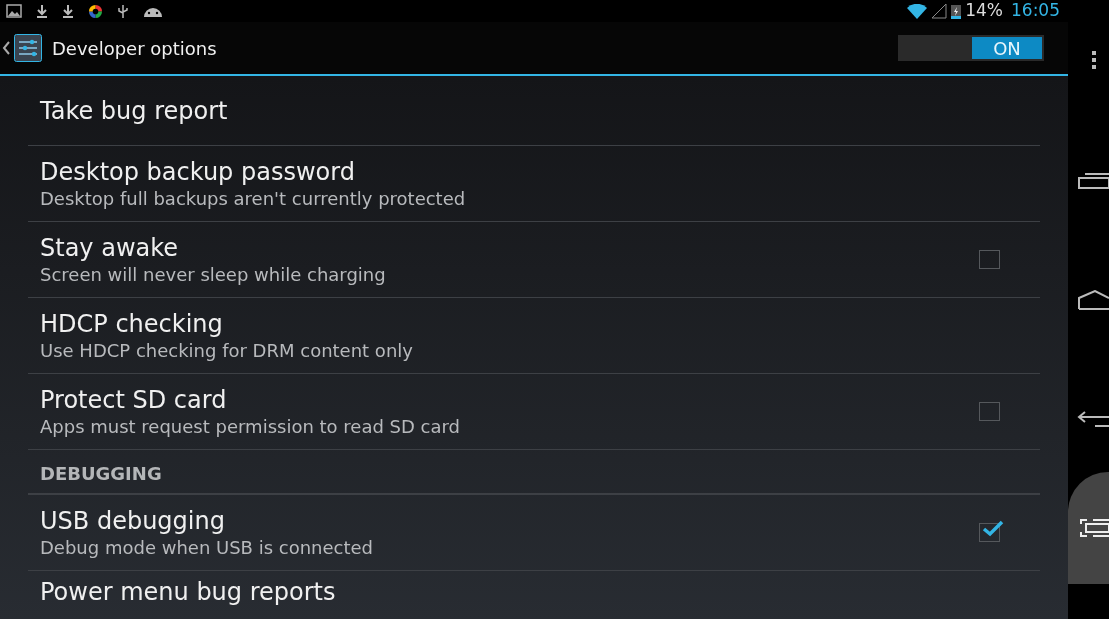  I want to click on row-title: HDCP checking, so click(132, 323).